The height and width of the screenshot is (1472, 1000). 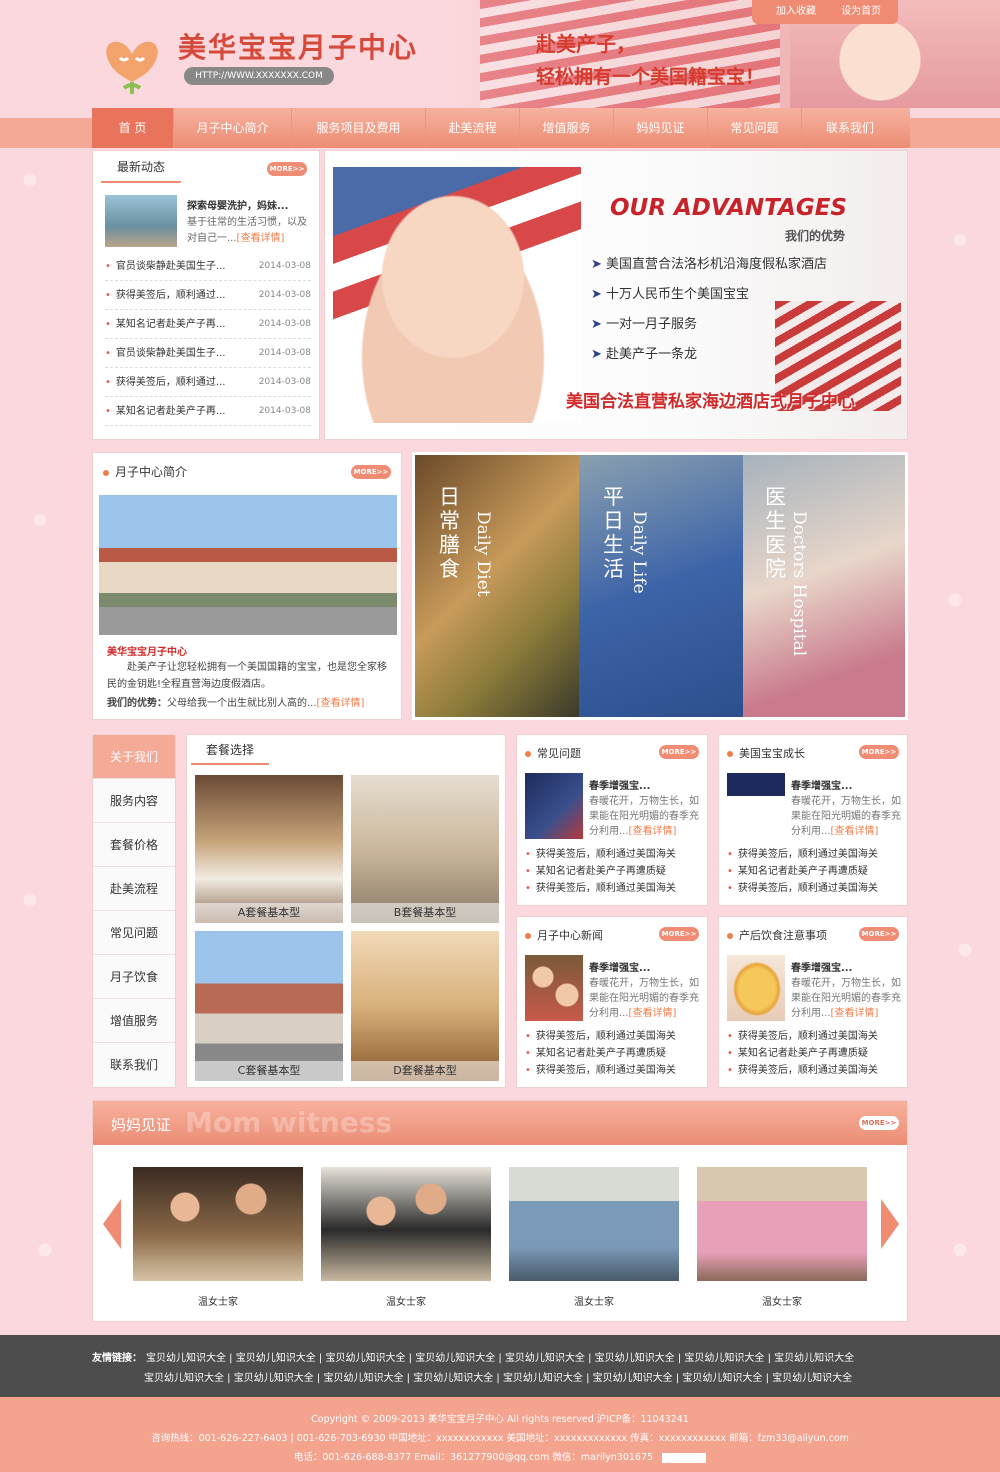 What do you see at coordinates (756, 806) in the screenshot?
I see `baby-flag-thumb` at bounding box center [756, 806].